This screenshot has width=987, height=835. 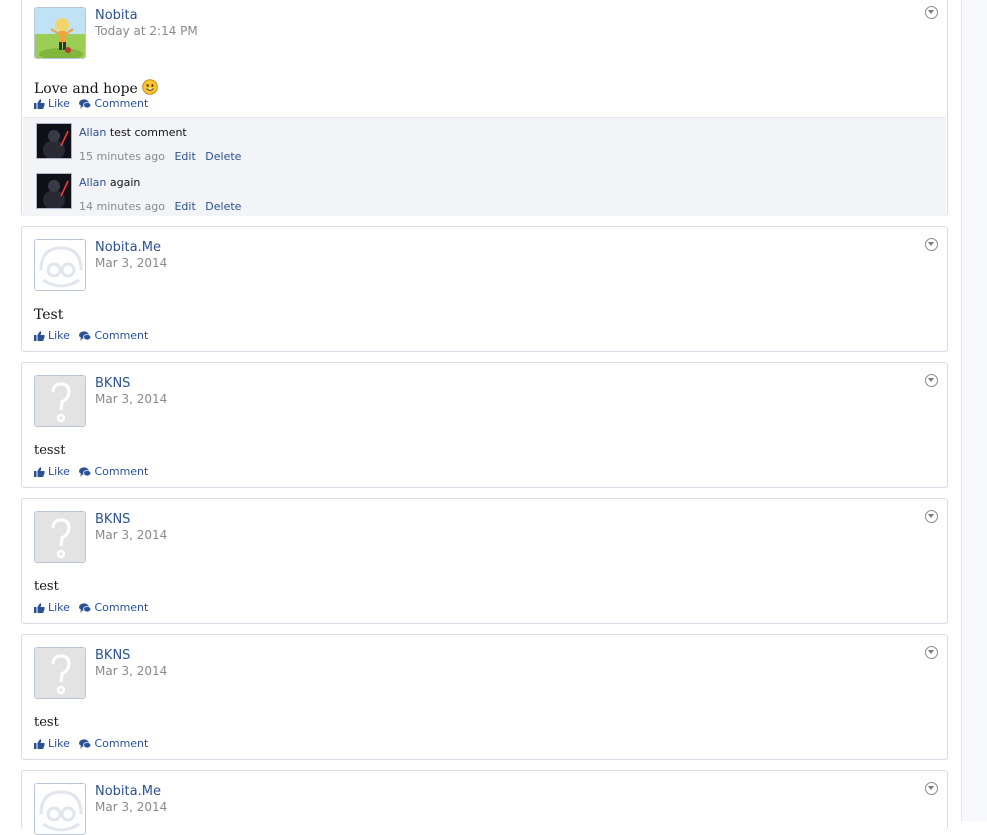 I want to click on post-message: Love and hope, so click(x=96, y=88).